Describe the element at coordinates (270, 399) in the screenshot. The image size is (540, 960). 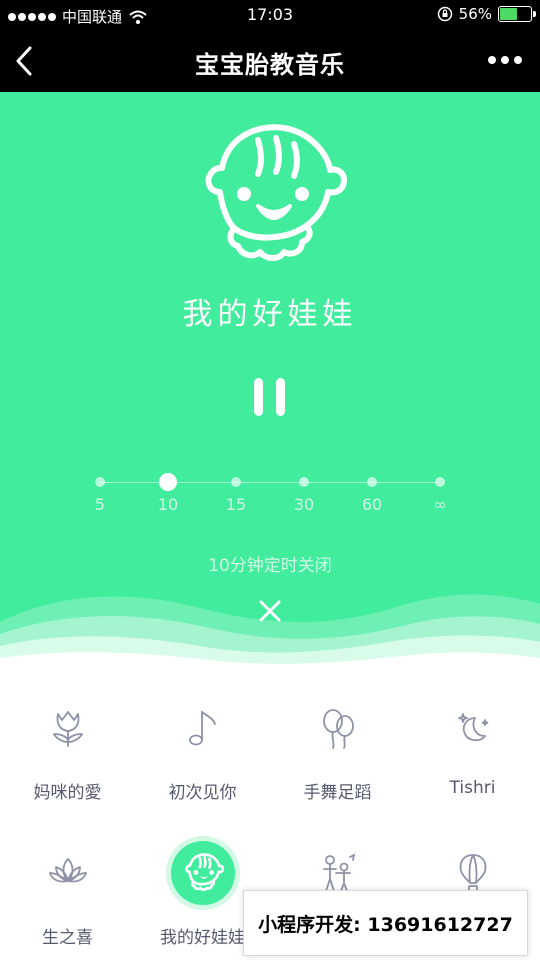
I see `pause-button` at that location.